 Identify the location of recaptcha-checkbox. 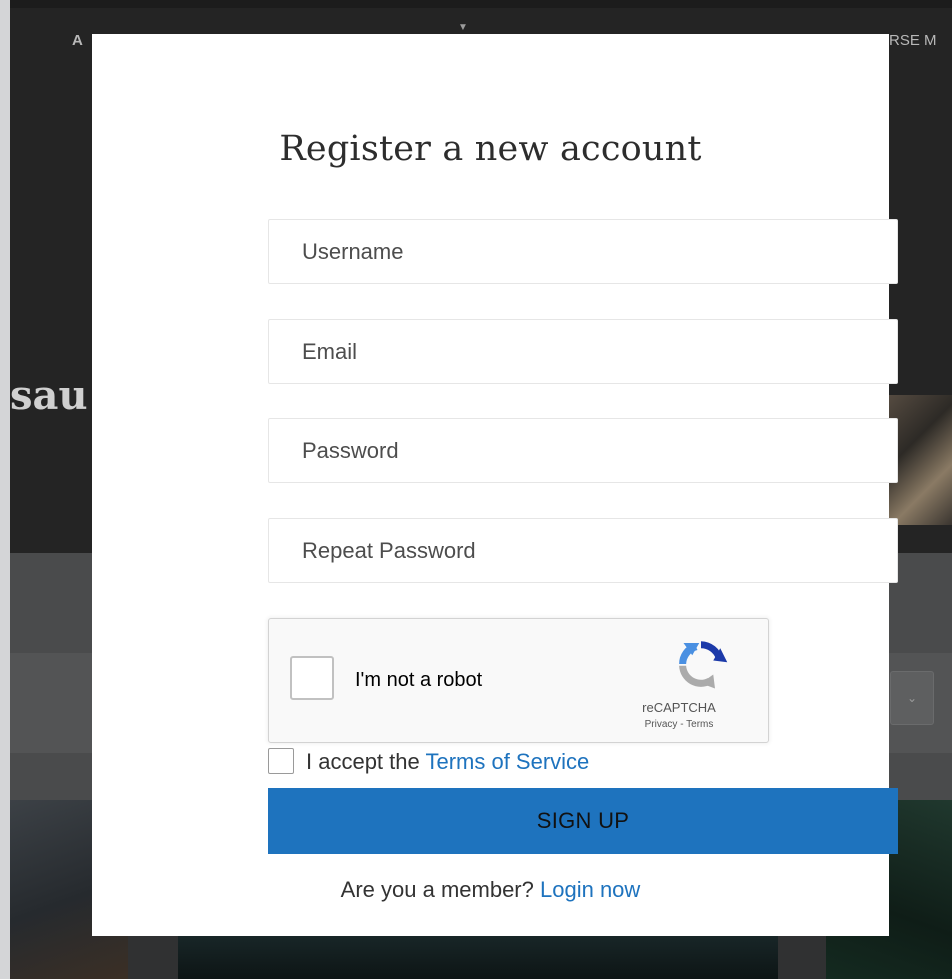
(312, 678).